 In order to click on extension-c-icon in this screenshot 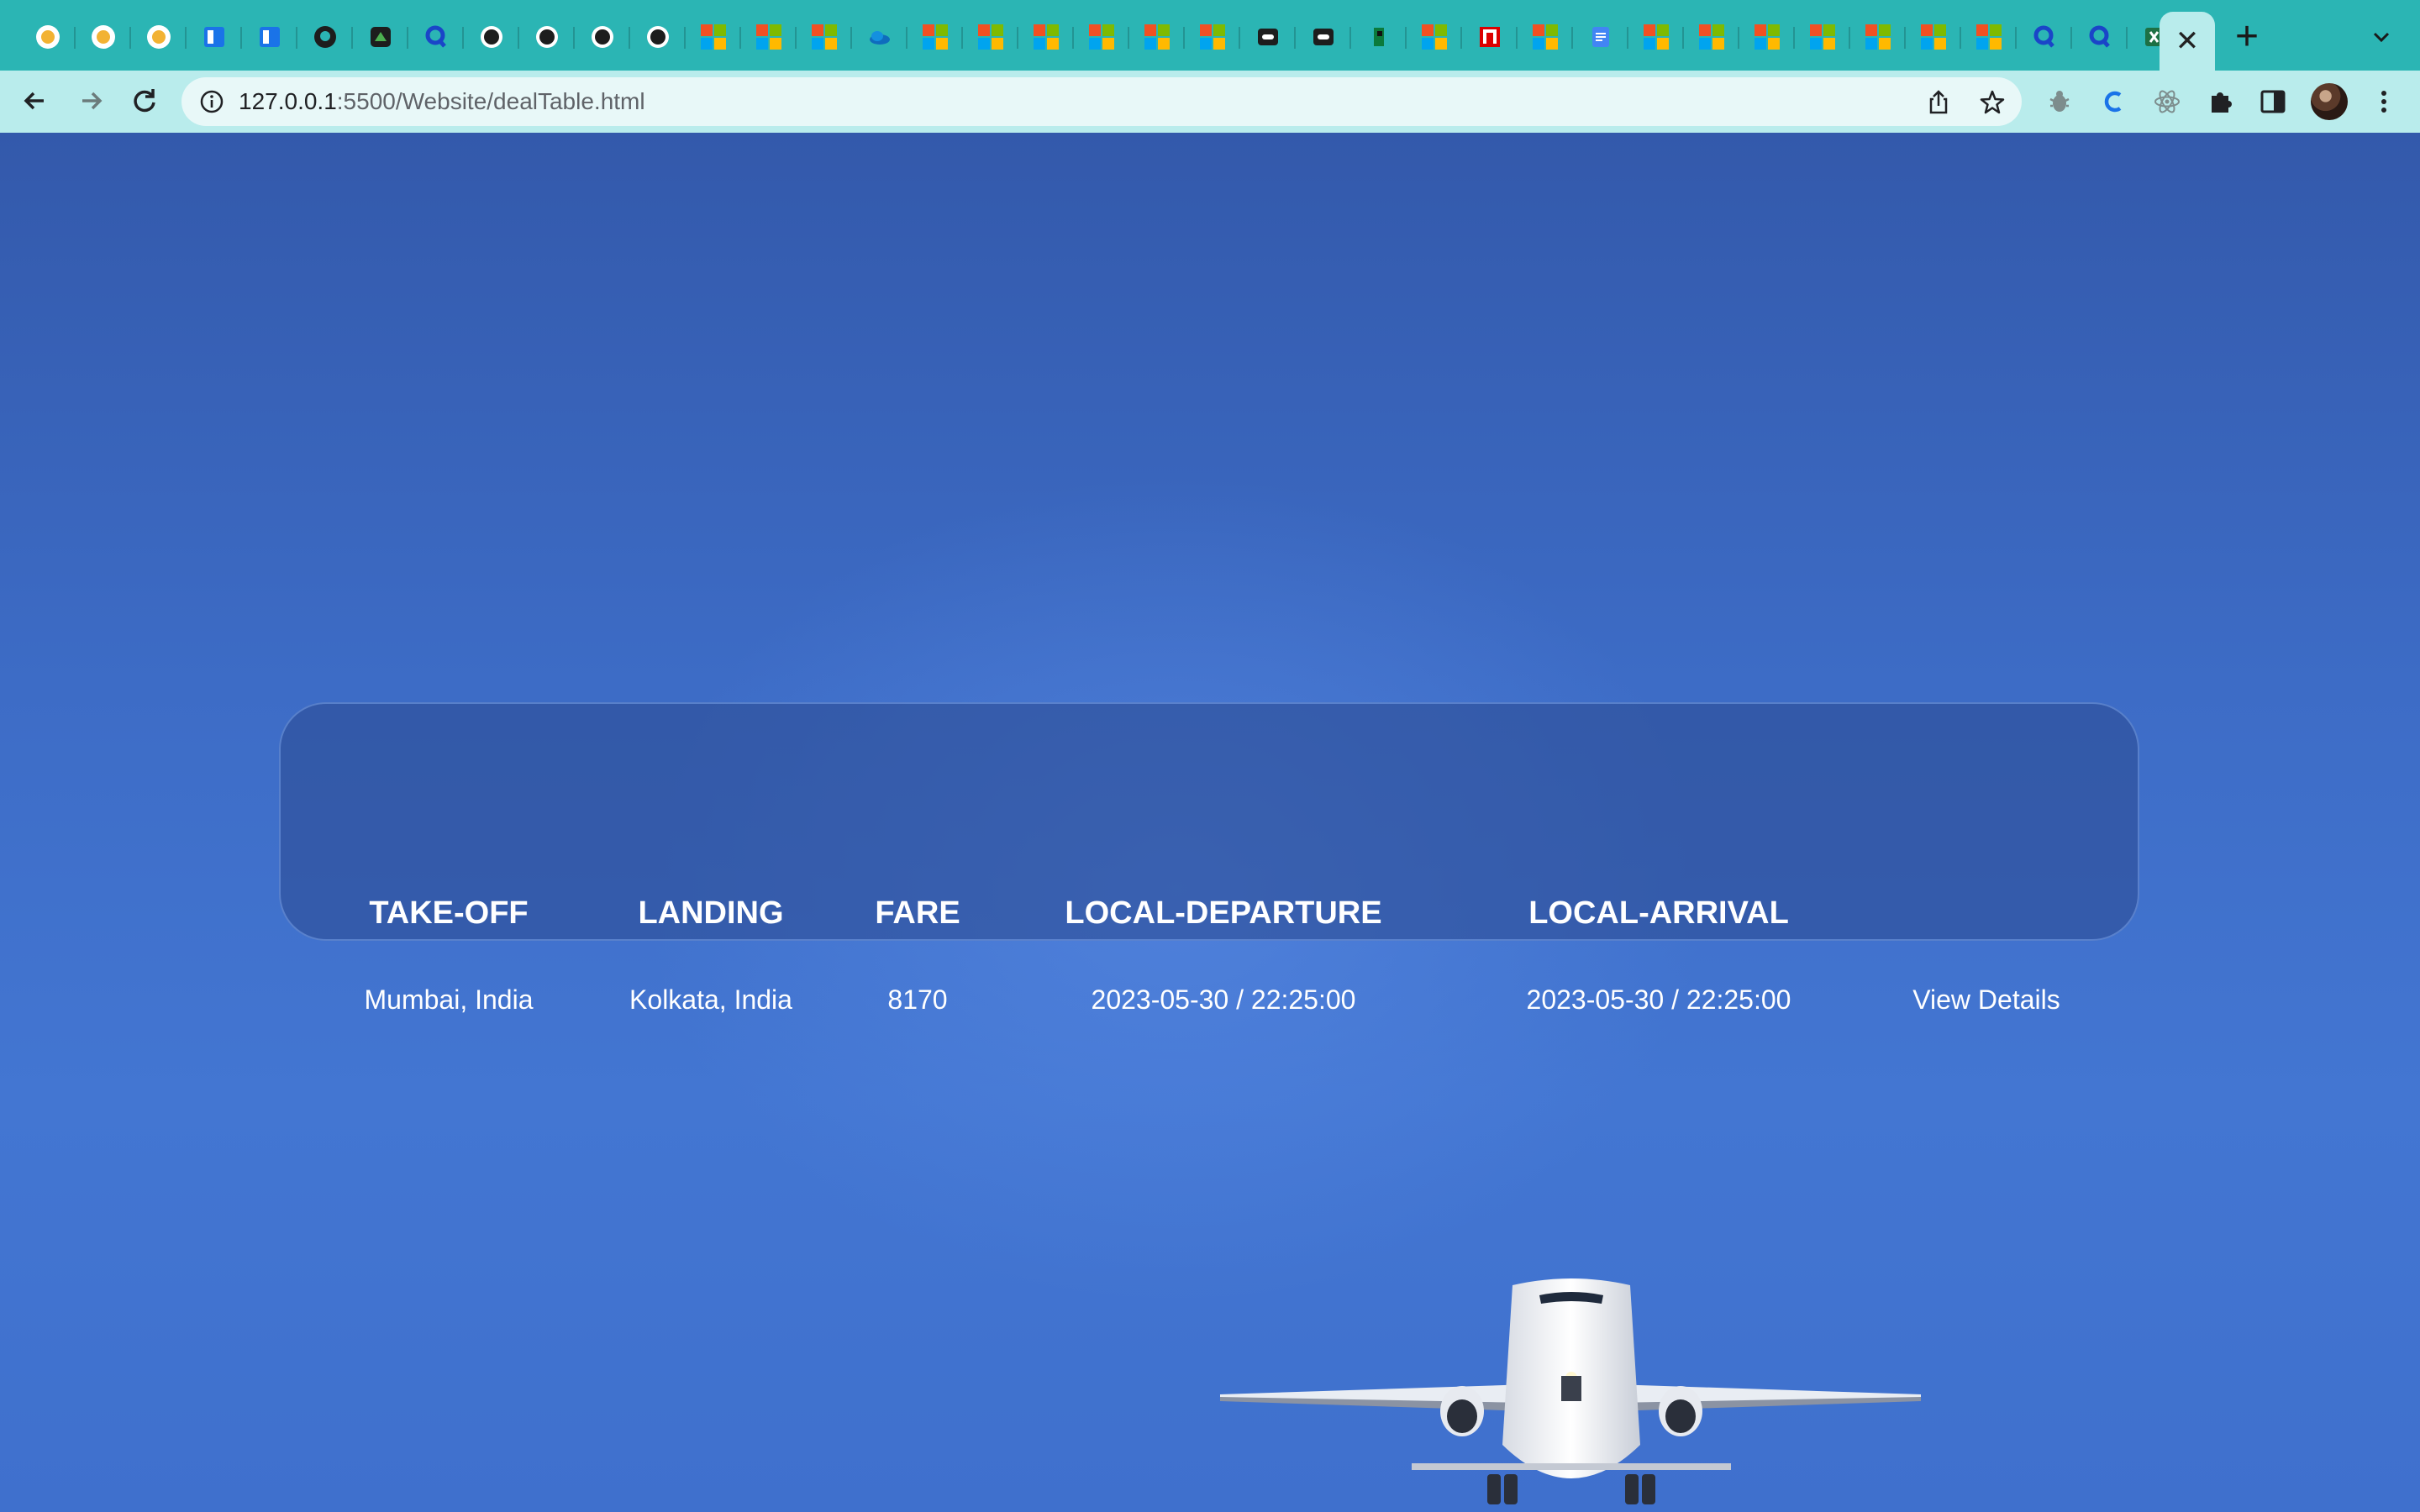, I will do `click(2113, 102)`.